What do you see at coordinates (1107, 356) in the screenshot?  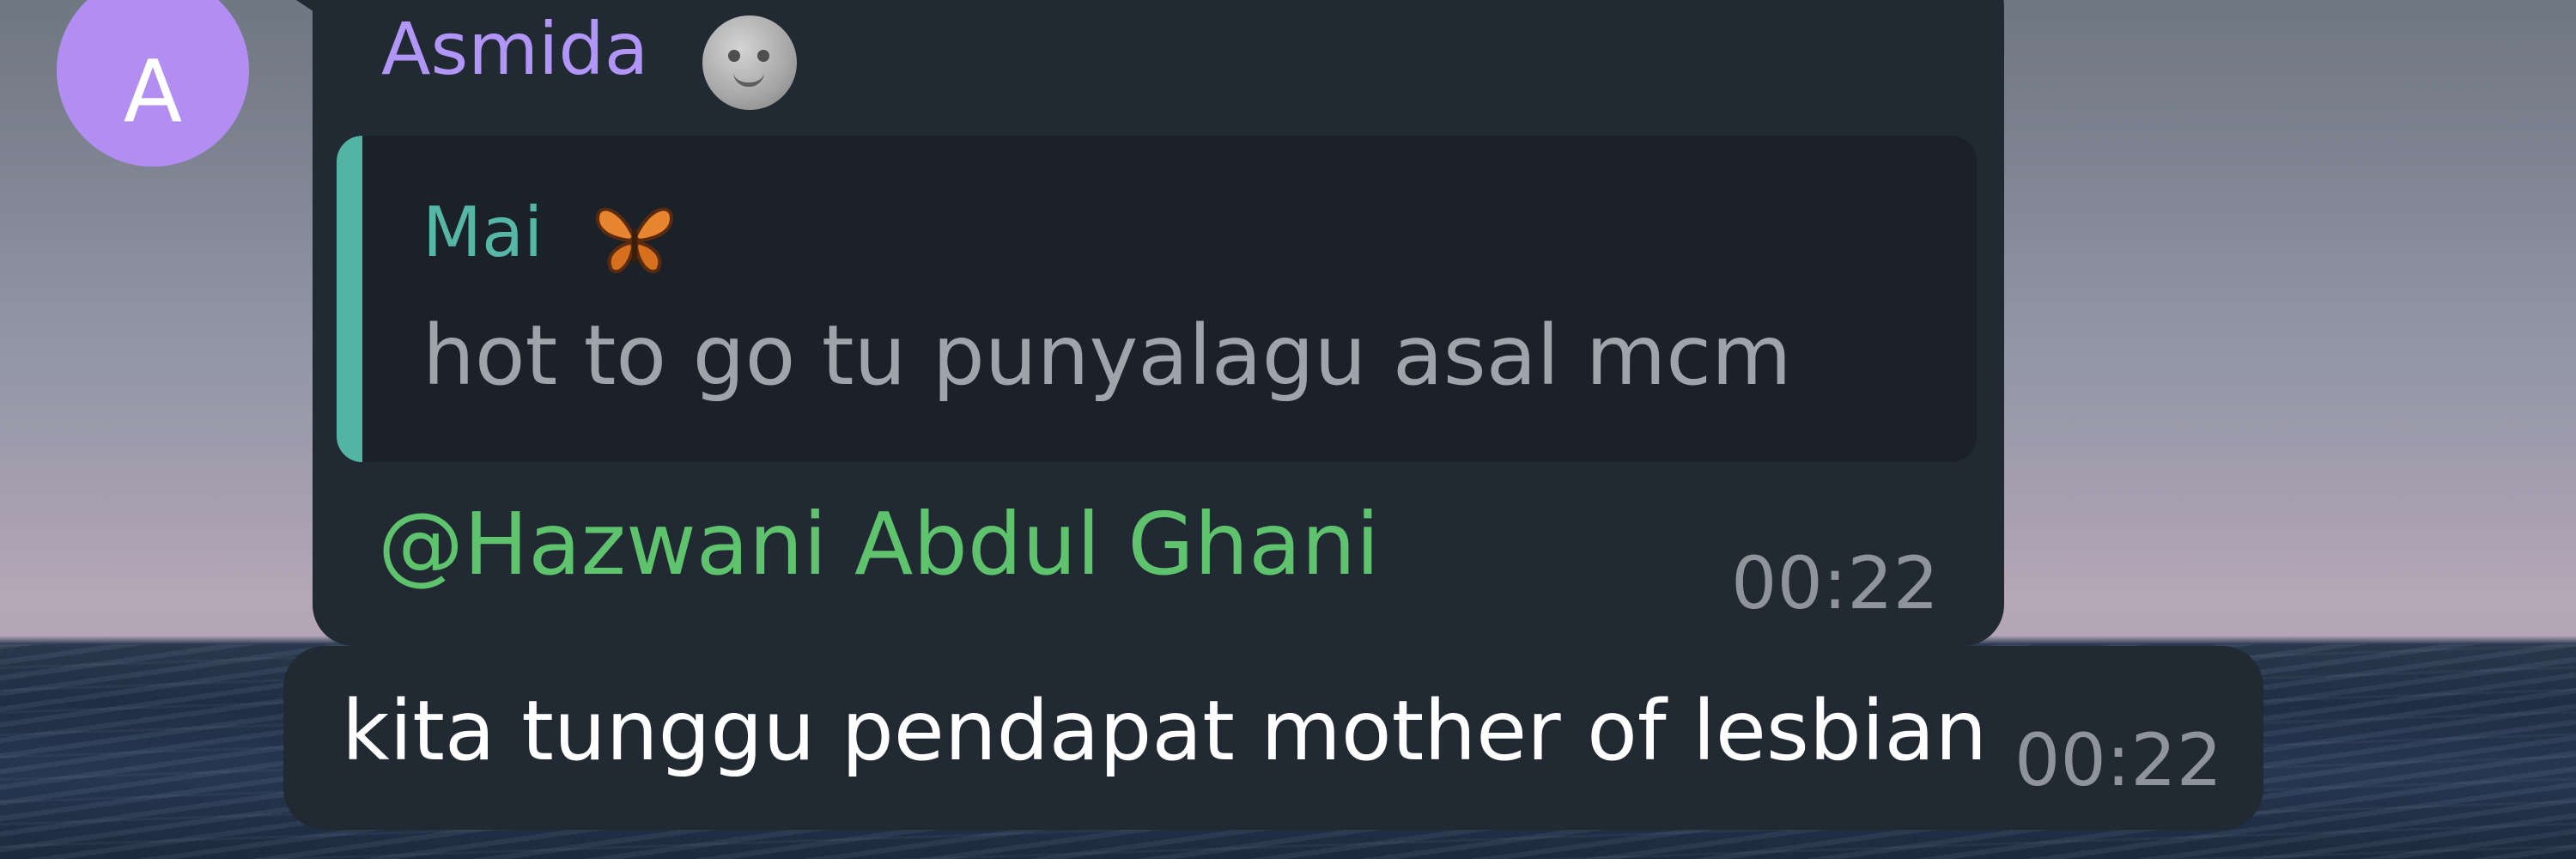 I see `reply-text: hot to go tu punyalagu asal mcm` at bounding box center [1107, 356].